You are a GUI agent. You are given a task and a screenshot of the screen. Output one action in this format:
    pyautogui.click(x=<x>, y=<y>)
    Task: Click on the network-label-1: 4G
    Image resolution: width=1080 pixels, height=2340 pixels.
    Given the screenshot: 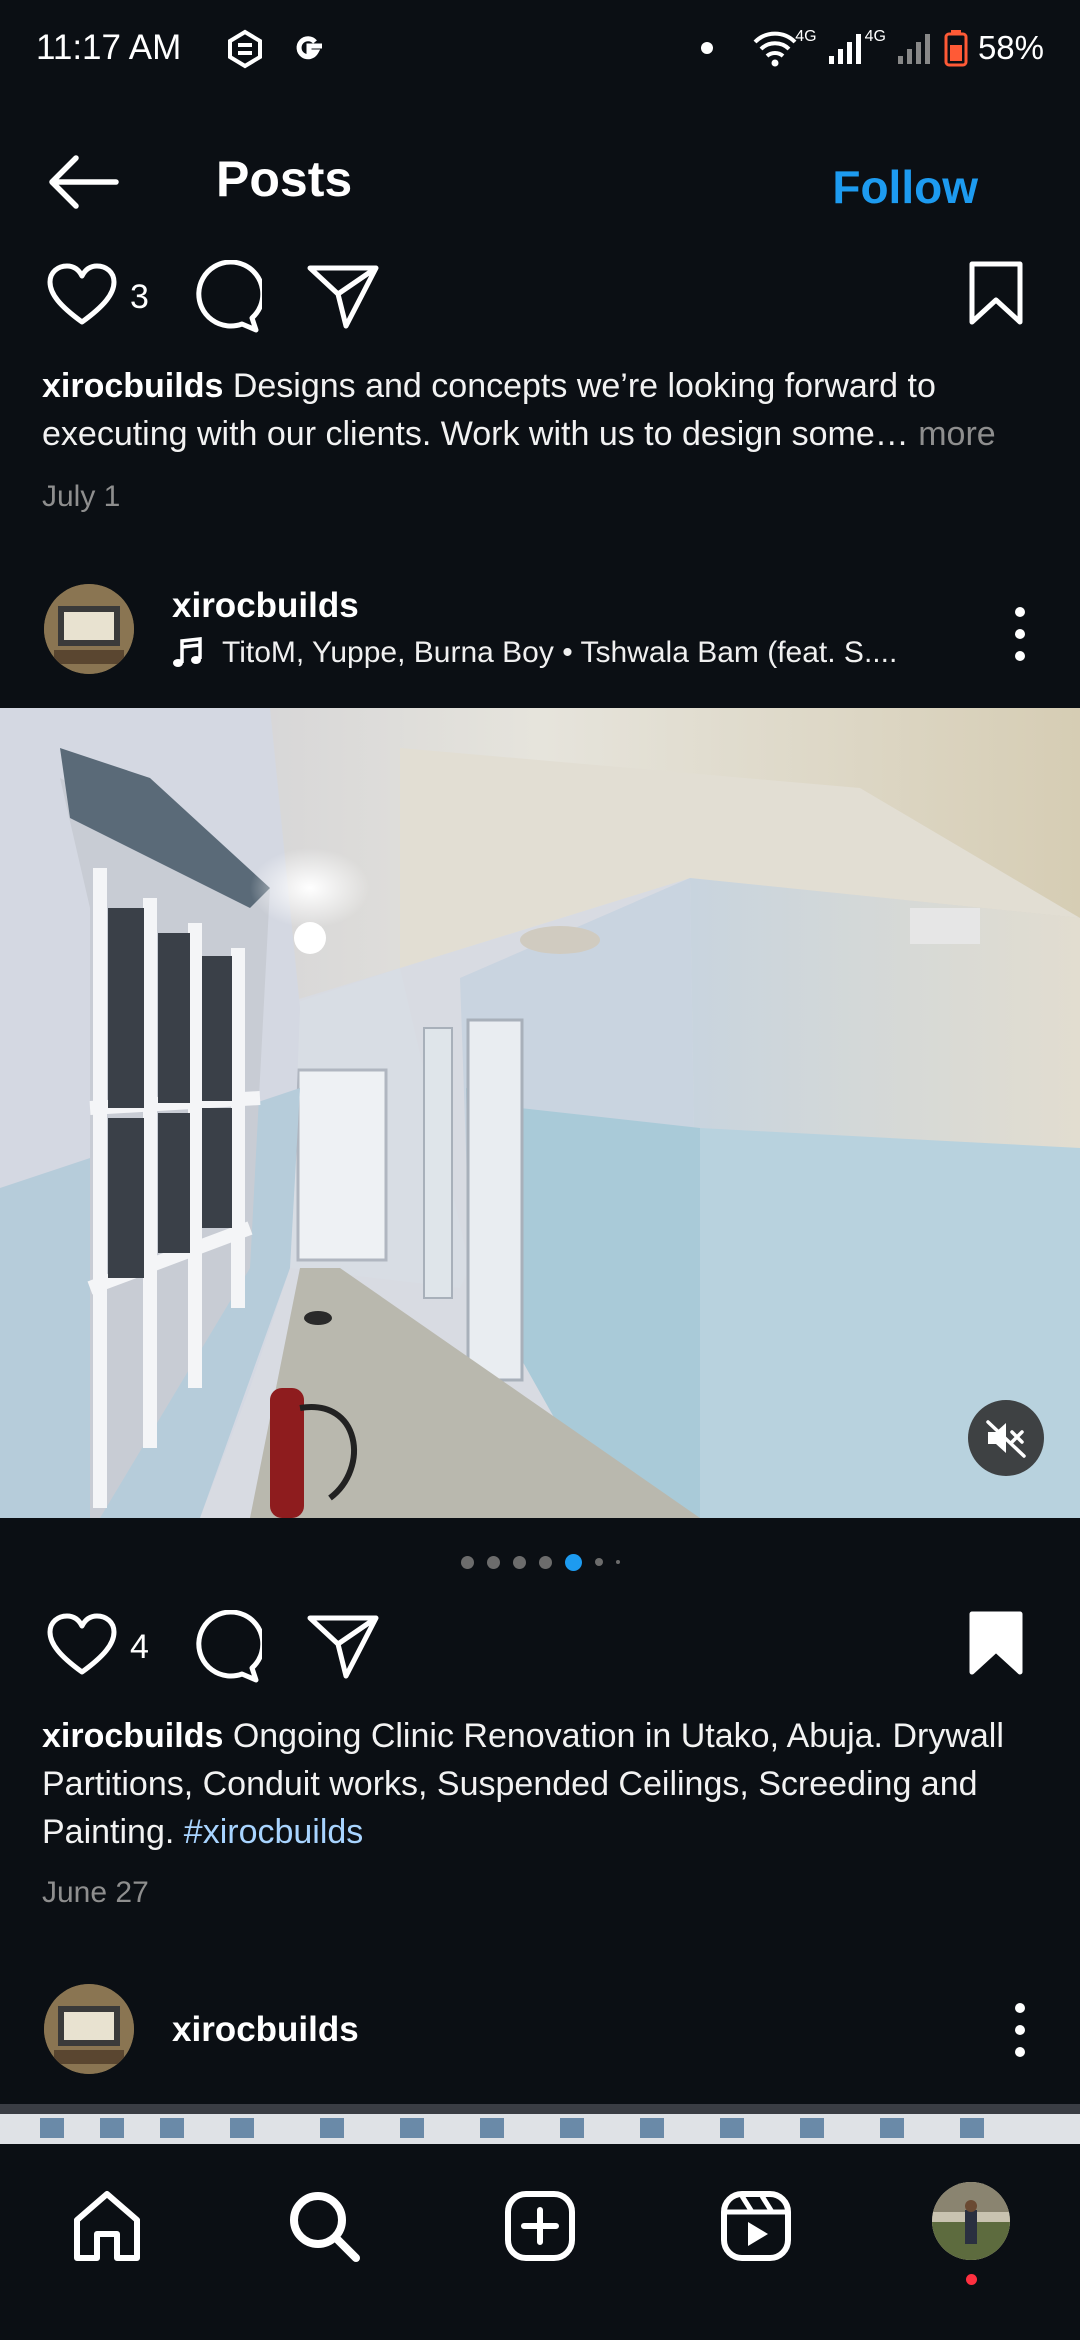 What is the action you would take?
    pyautogui.click(x=806, y=36)
    